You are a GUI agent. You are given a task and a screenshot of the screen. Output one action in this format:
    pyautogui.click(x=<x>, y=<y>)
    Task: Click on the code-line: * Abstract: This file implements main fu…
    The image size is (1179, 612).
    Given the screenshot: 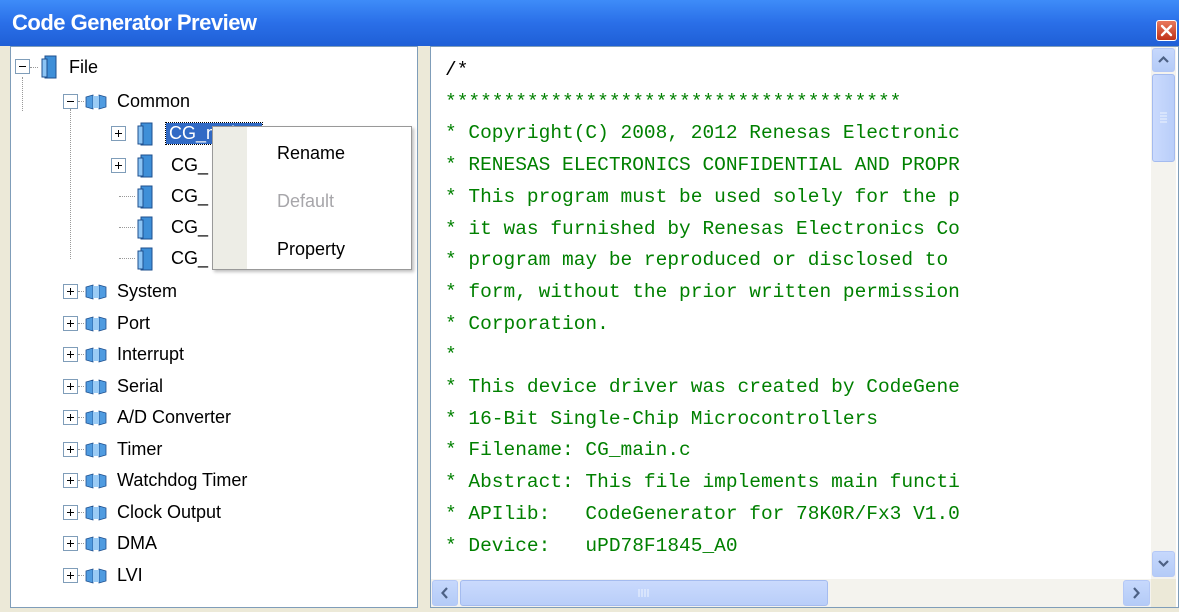 What is the action you would take?
    pyautogui.click(x=702, y=482)
    